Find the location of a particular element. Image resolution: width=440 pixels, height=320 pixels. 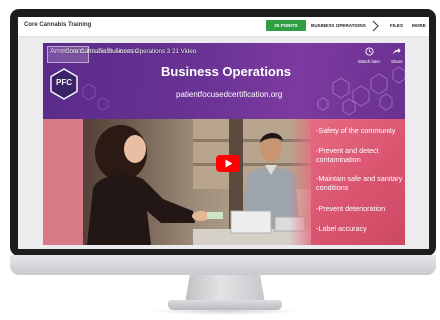

monitor-chin is located at coordinates (223, 265).